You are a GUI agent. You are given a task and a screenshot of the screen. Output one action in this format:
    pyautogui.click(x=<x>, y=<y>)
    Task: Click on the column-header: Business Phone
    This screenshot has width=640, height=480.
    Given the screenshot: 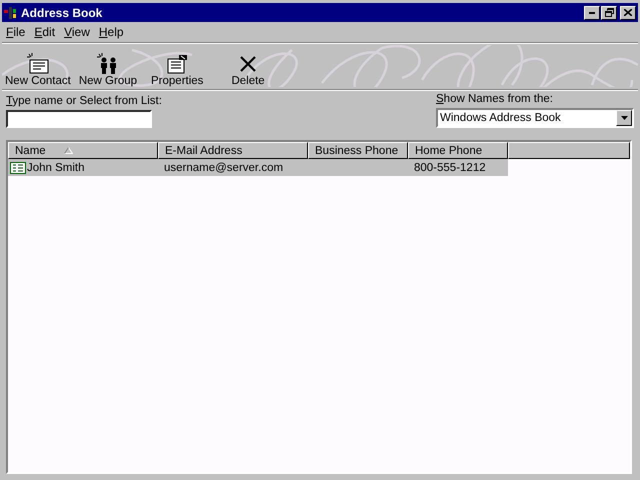 What is the action you would take?
    pyautogui.click(x=358, y=150)
    